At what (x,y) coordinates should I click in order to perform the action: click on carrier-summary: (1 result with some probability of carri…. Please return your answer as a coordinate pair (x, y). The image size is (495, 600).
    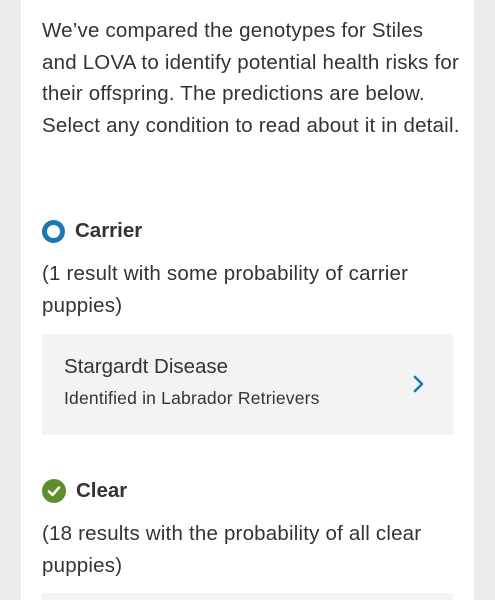
    Looking at the image, I should click on (225, 289).